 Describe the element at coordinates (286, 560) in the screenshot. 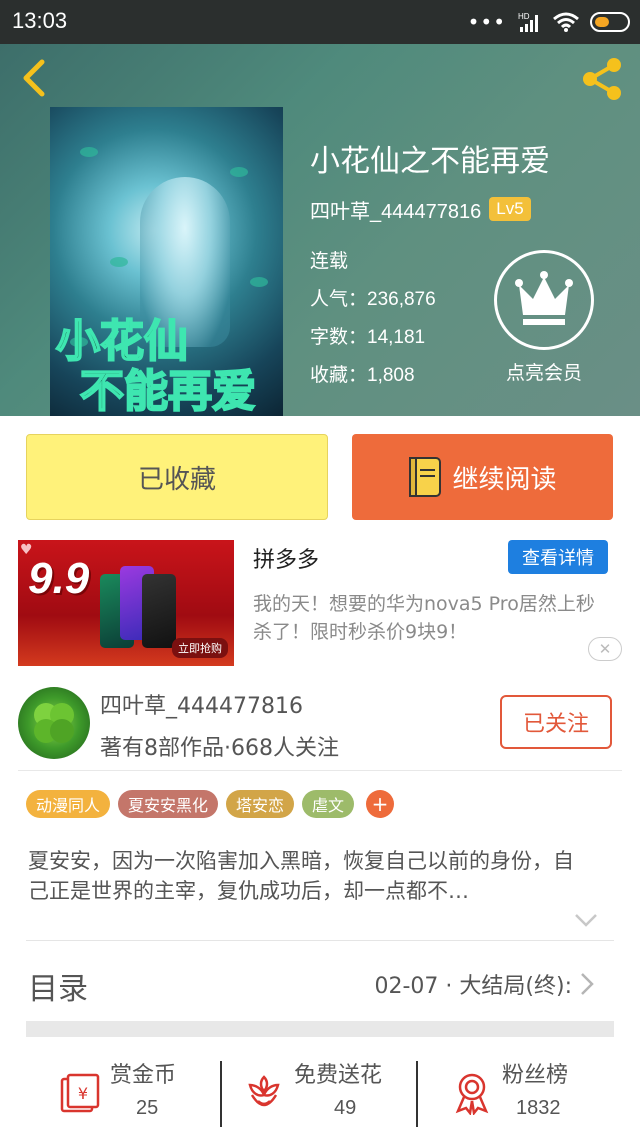

I see `ad-brand: 拼多多` at that location.